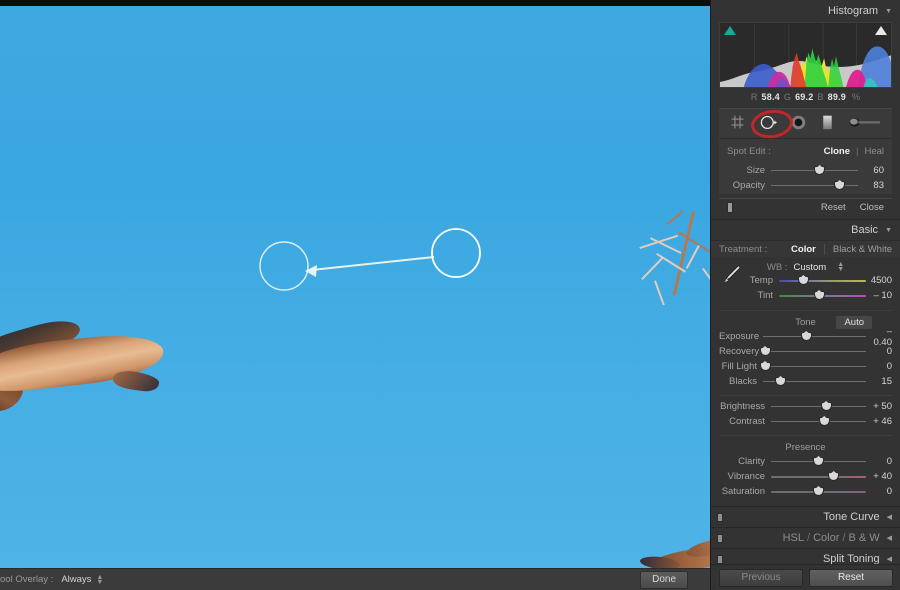 The height and width of the screenshot is (590, 900). I want to click on contrast-knob, so click(824, 421).